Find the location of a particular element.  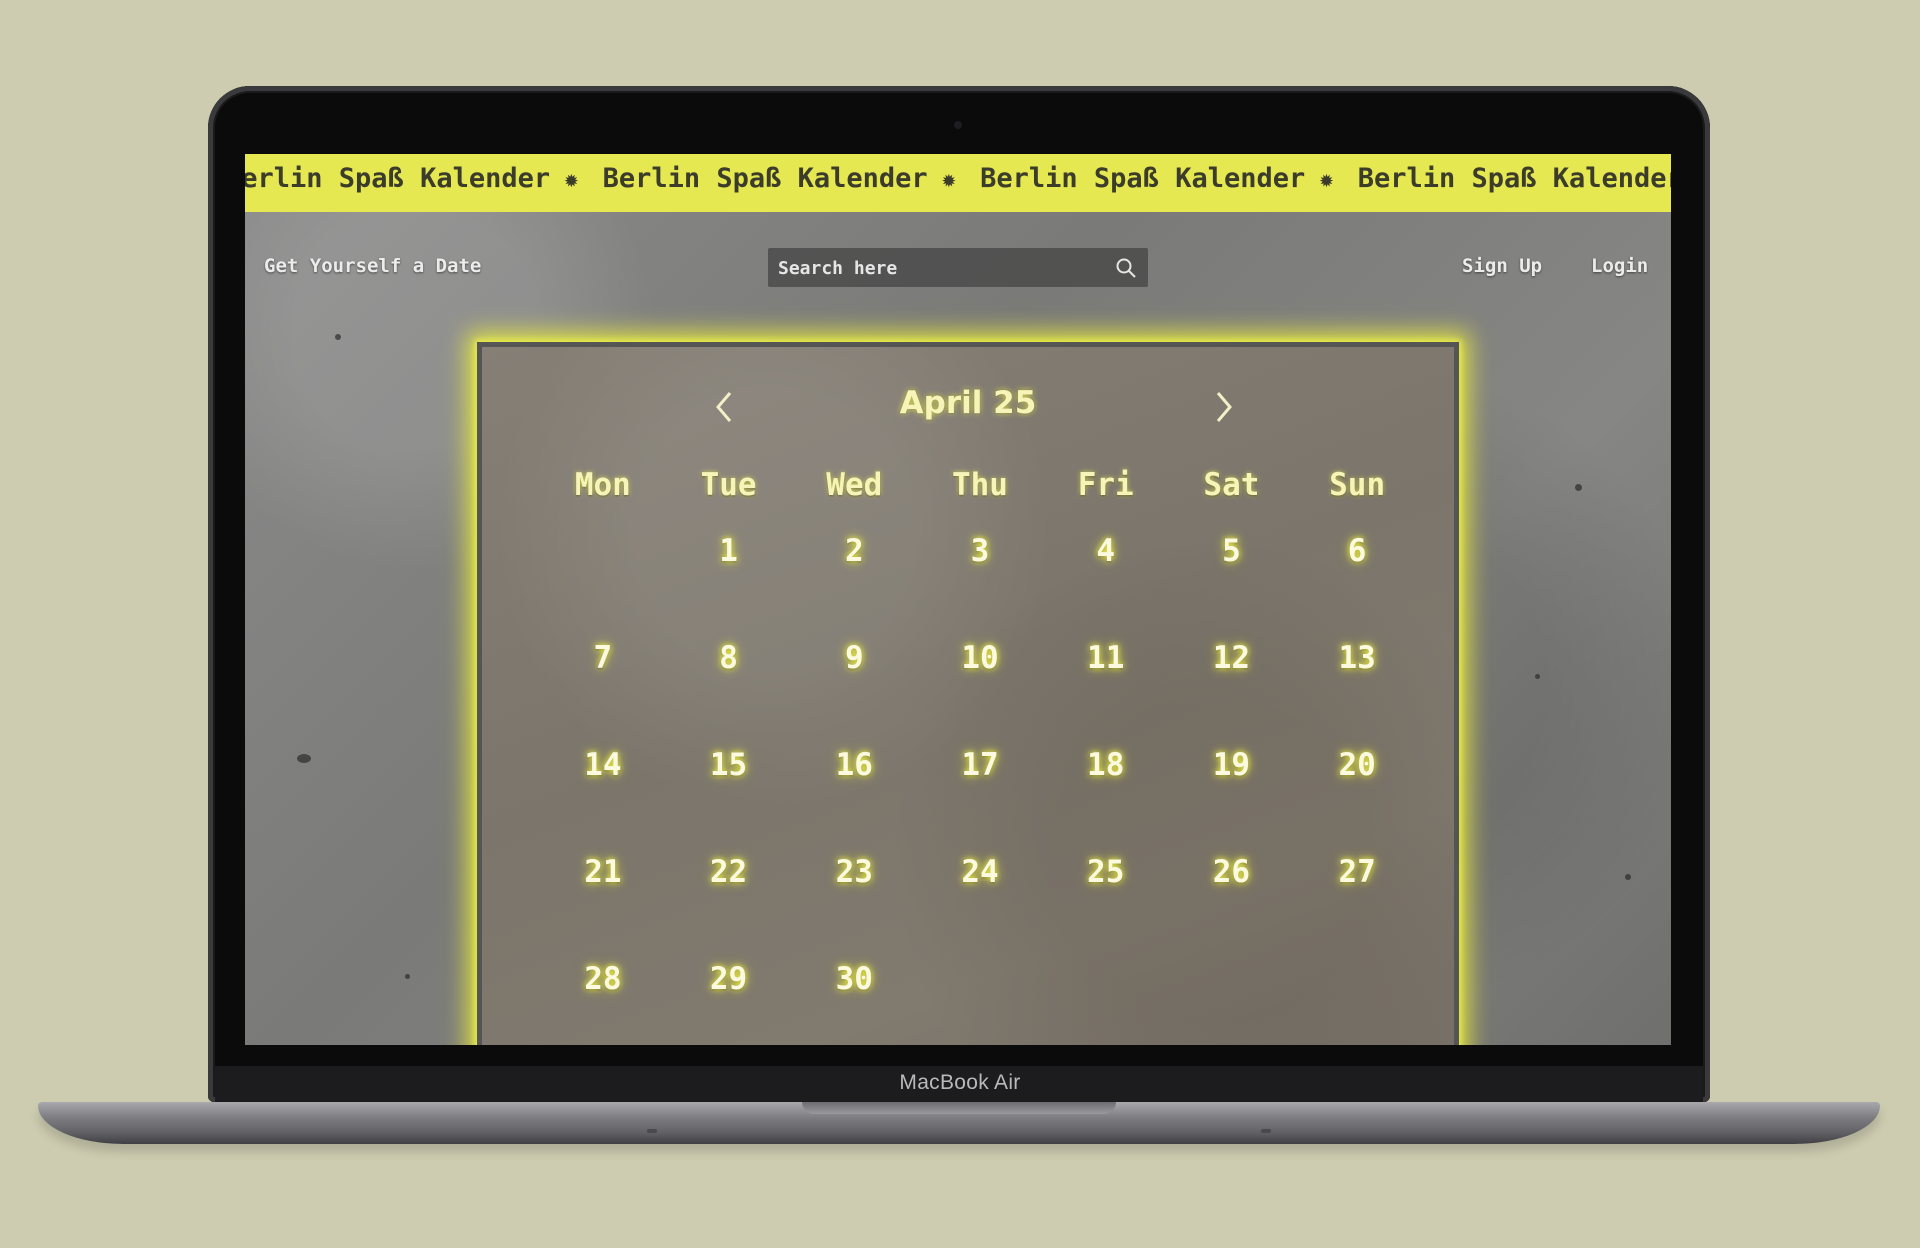

day-cell: 14 is located at coordinates (603, 800).